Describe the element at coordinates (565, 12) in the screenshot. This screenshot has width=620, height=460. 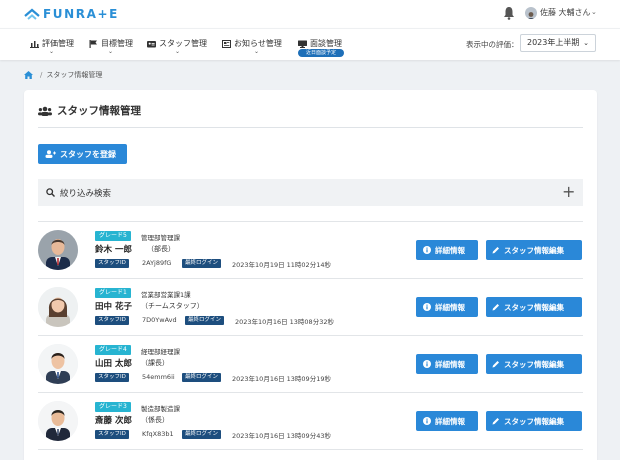
I see `user-name: 佐藤 大輔さん` at that location.